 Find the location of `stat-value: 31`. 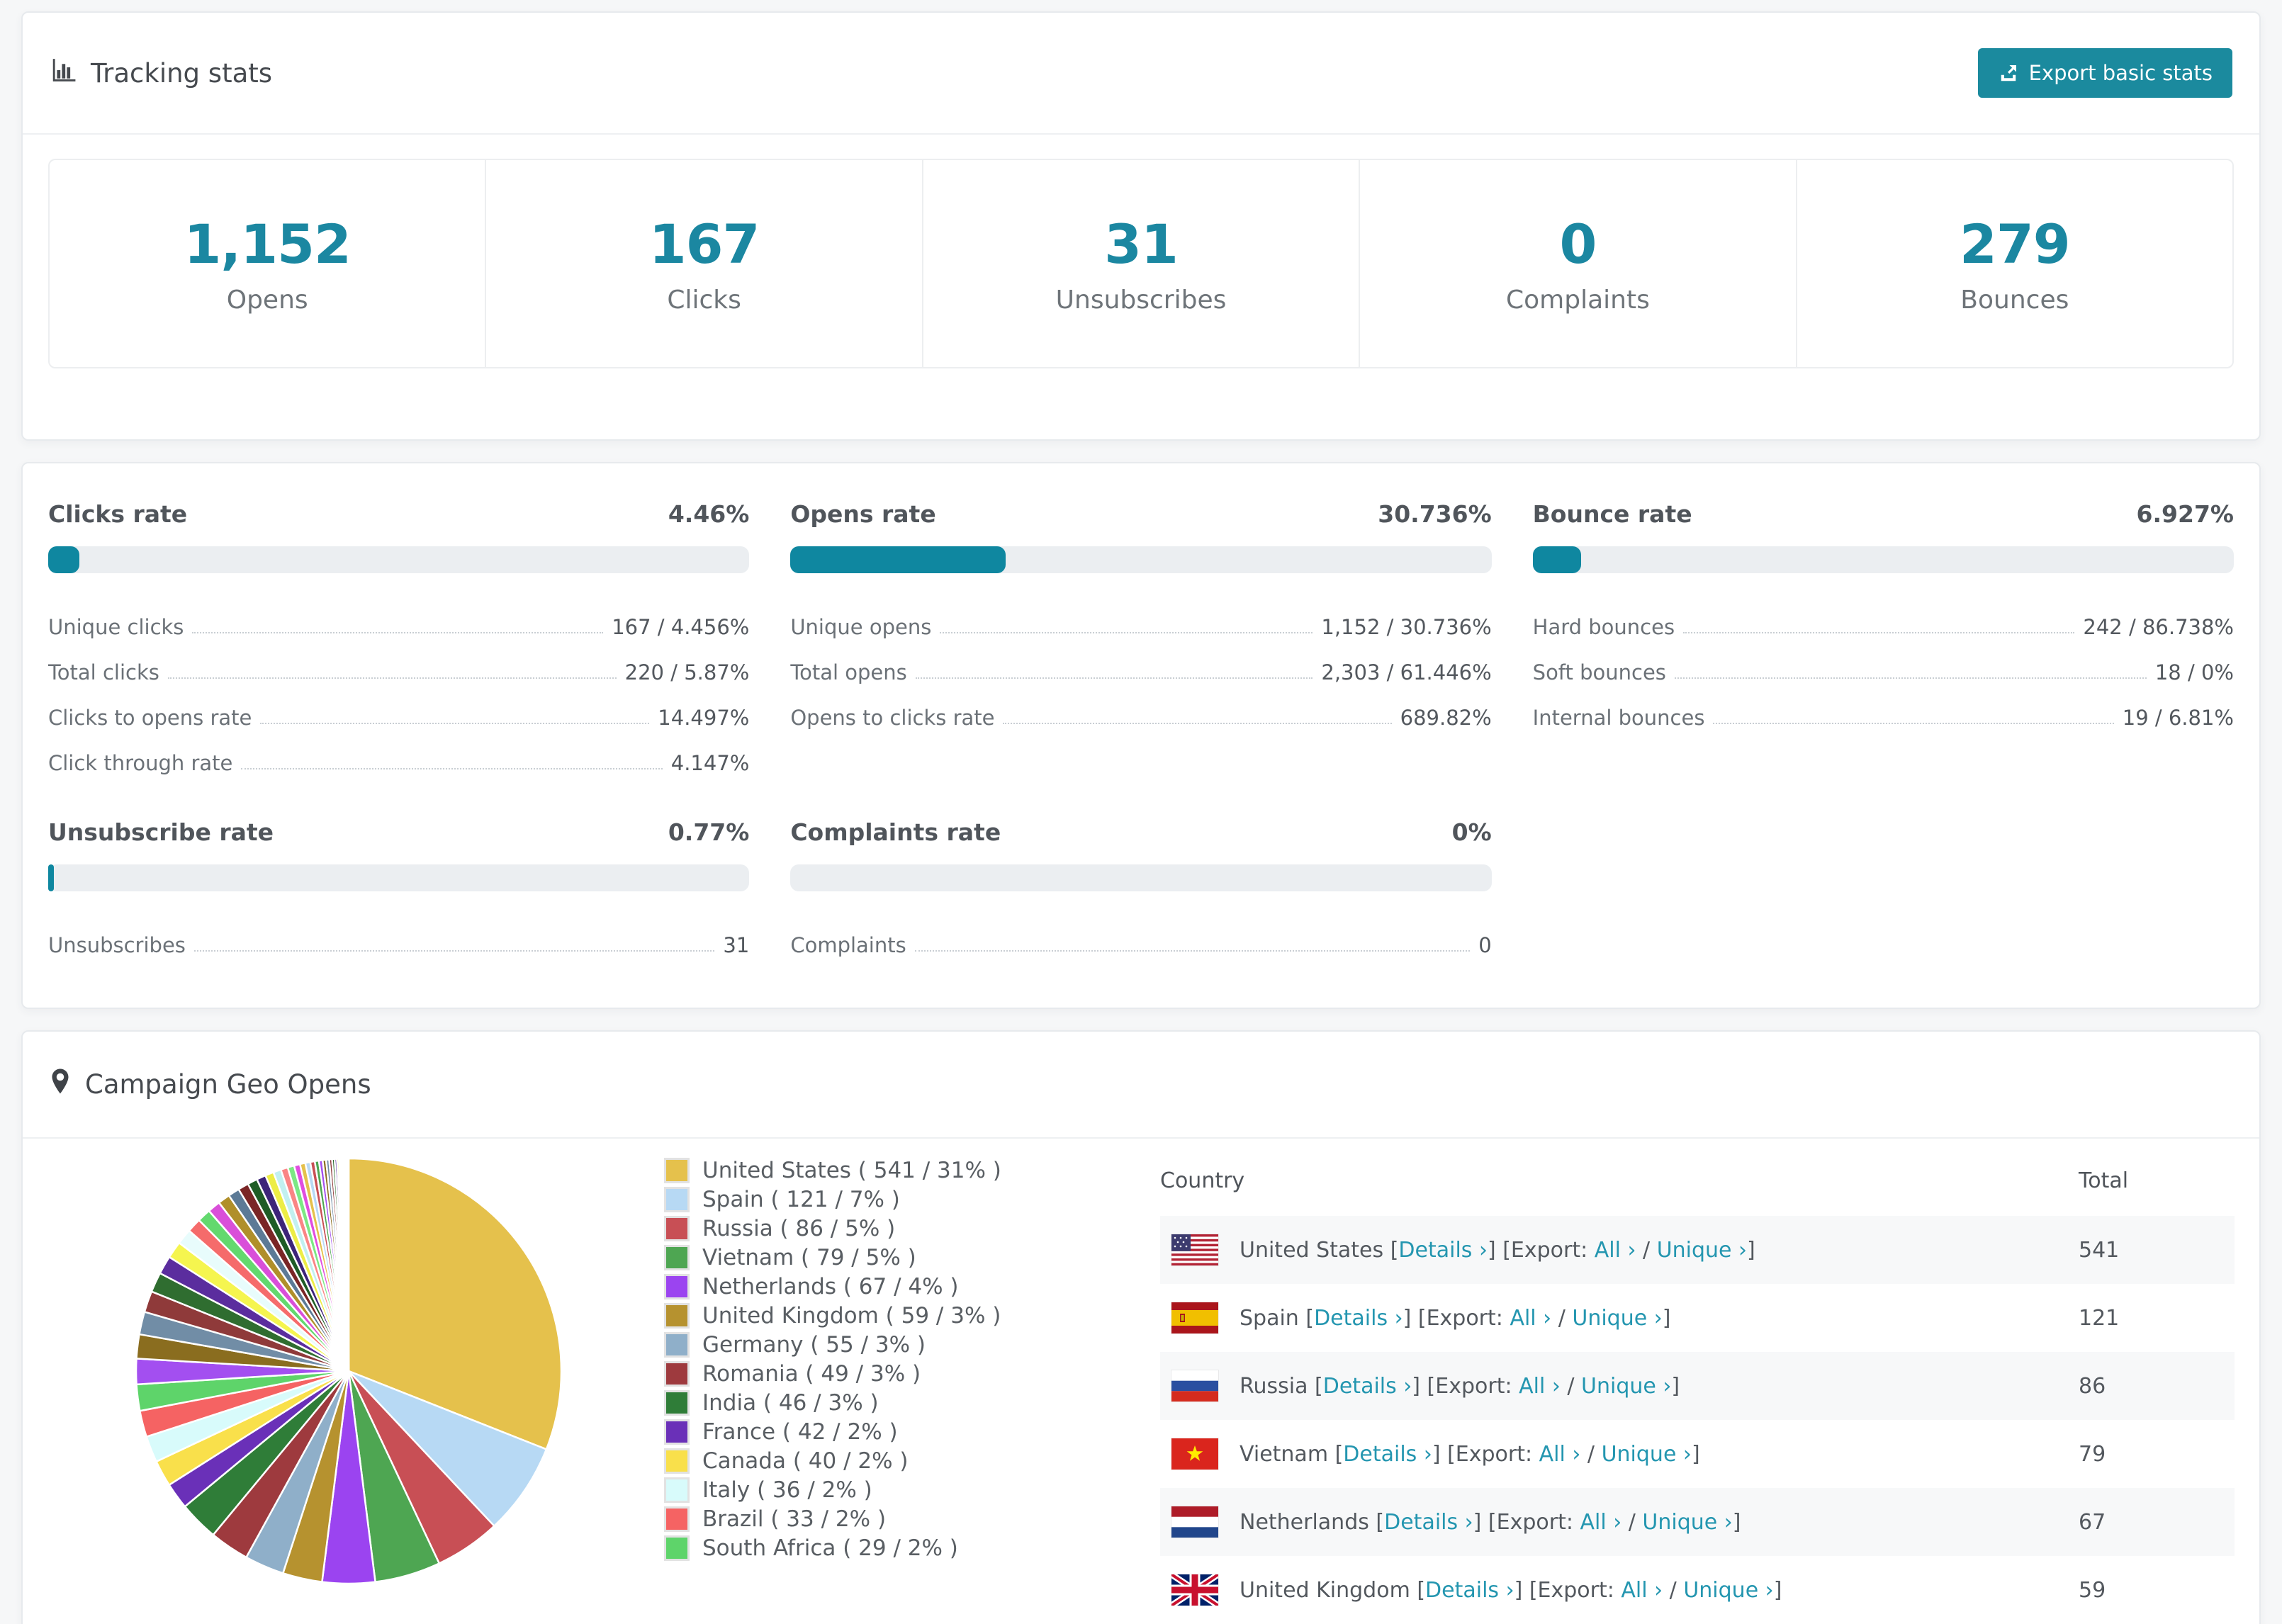

stat-value: 31 is located at coordinates (1142, 244).